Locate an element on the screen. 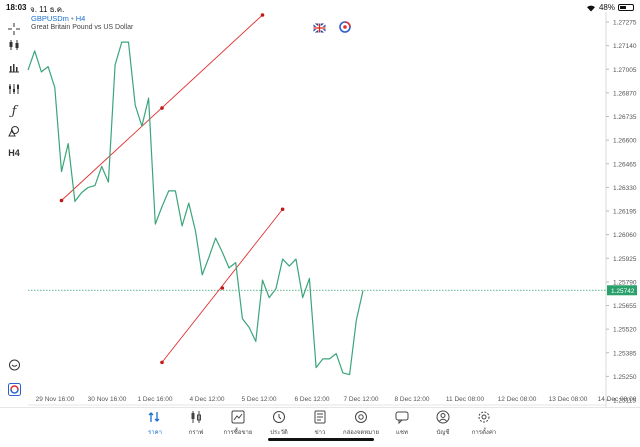  price-tick-label: 1.26195 is located at coordinates (625, 212).